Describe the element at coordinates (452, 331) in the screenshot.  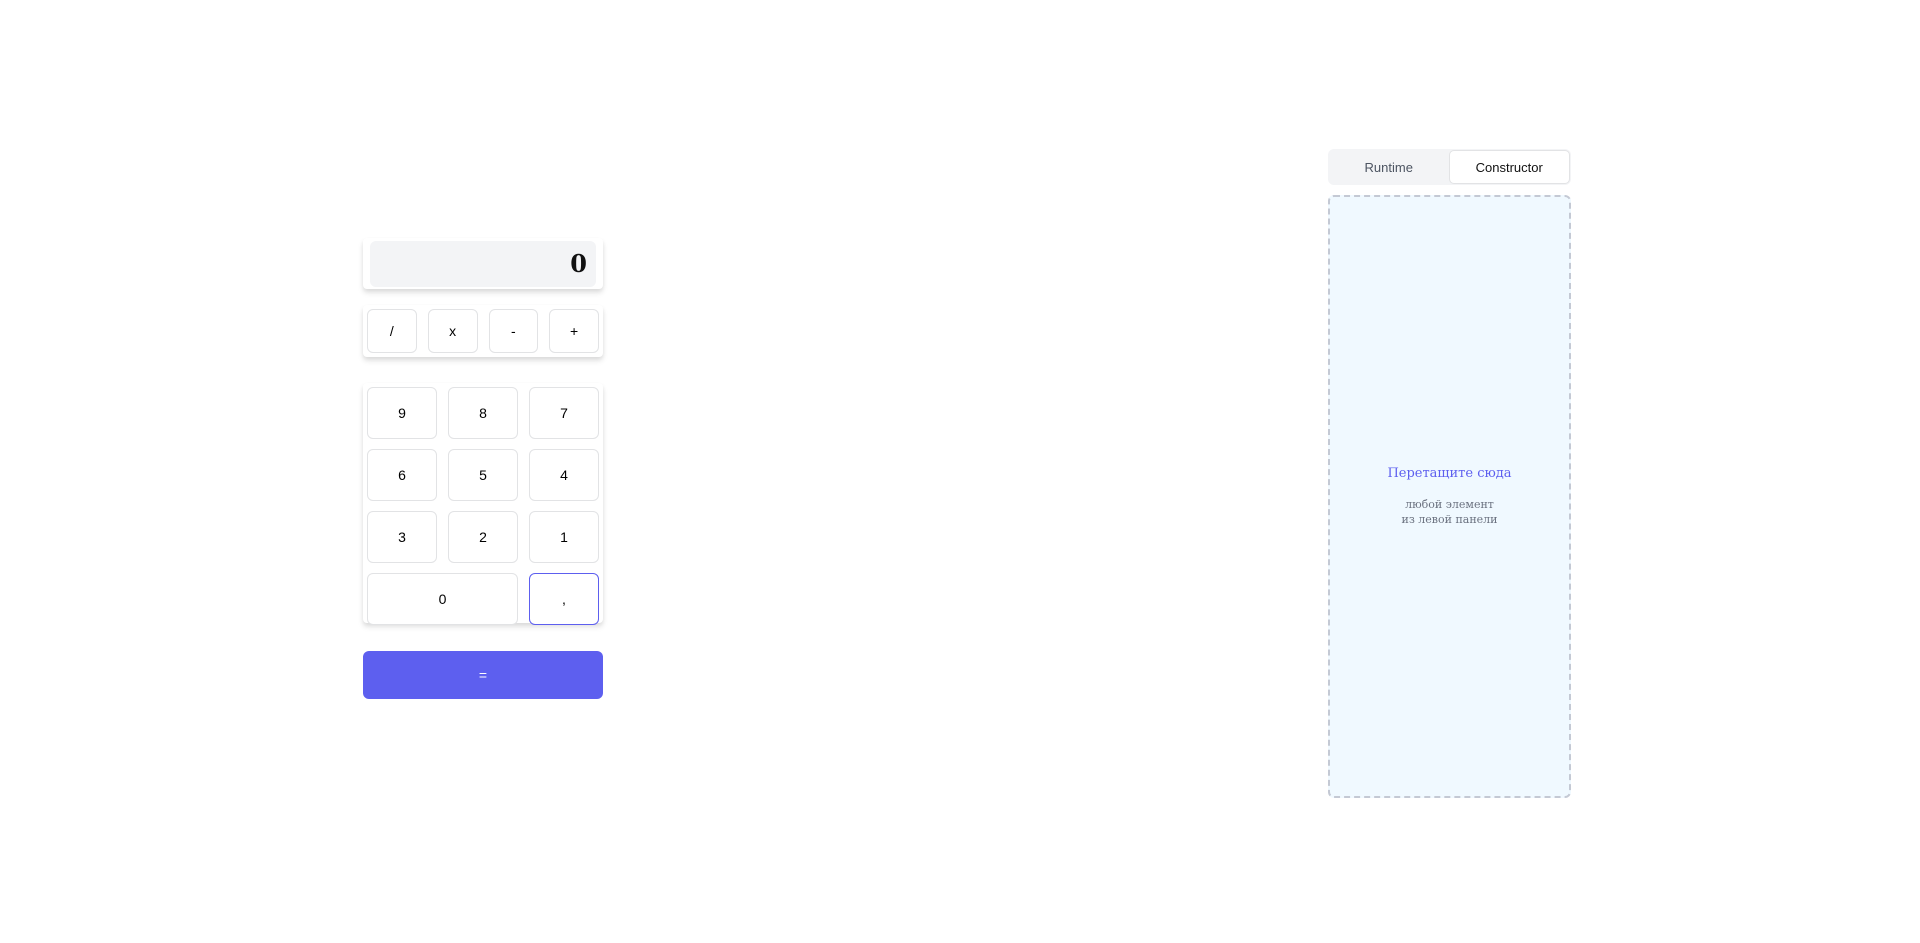
I see `multiply-button: x` at that location.